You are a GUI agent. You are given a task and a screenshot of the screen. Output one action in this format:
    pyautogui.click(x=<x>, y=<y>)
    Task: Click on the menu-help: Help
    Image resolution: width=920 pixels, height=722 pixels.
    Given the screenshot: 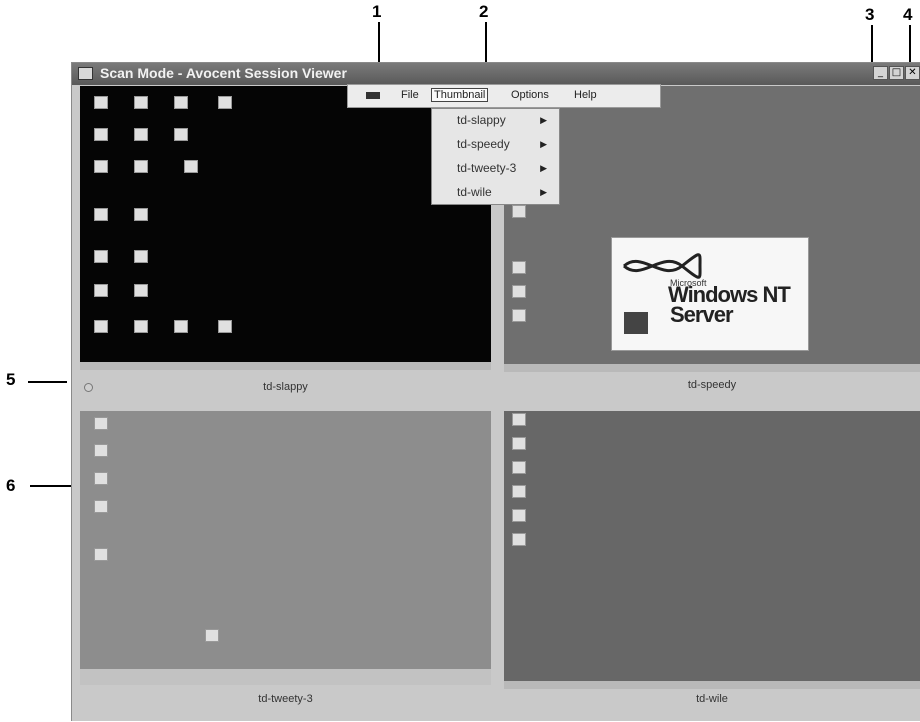 What is the action you would take?
    pyautogui.click(x=585, y=95)
    